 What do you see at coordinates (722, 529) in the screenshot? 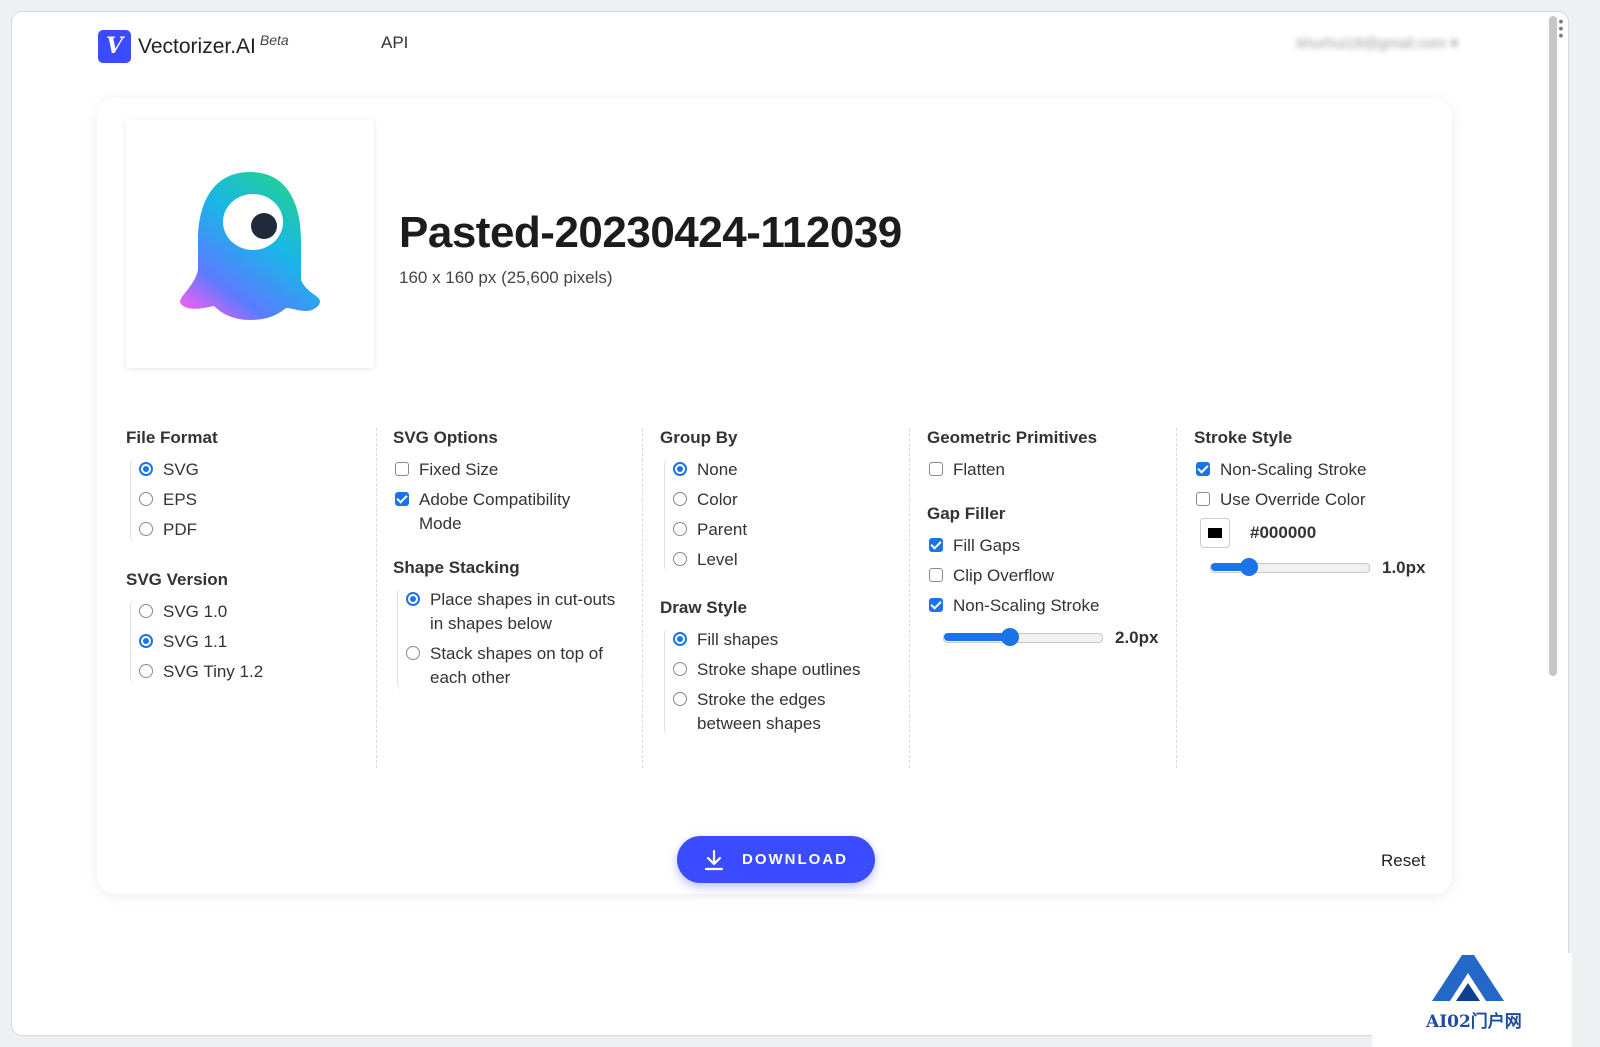
I see `option-label: Parent` at bounding box center [722, 529].